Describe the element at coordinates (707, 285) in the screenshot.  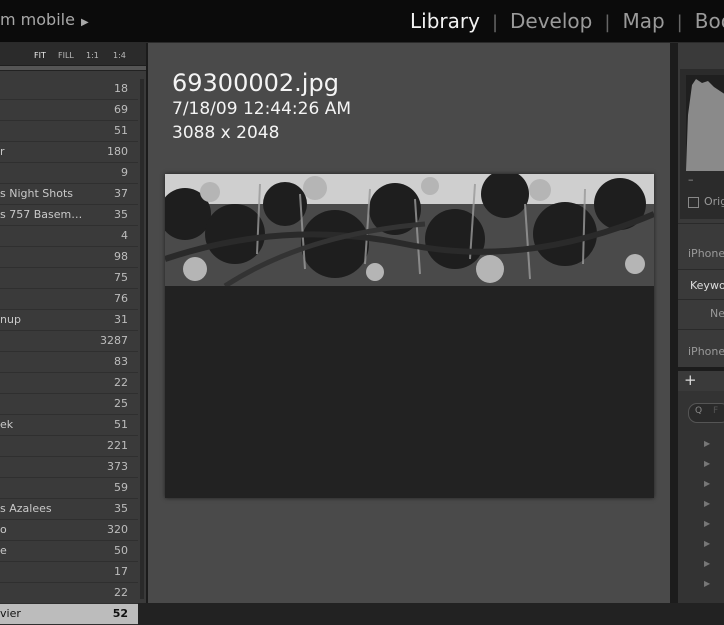
I see `keywording-header: Keywo` at that location.